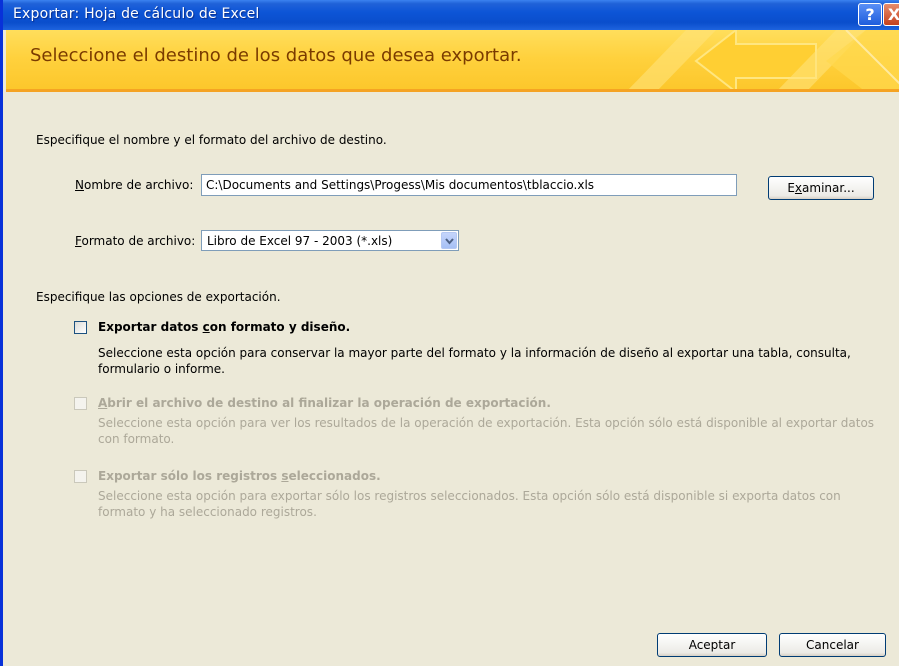  I want to click on selected-records-checkbox, so click(80, 476).